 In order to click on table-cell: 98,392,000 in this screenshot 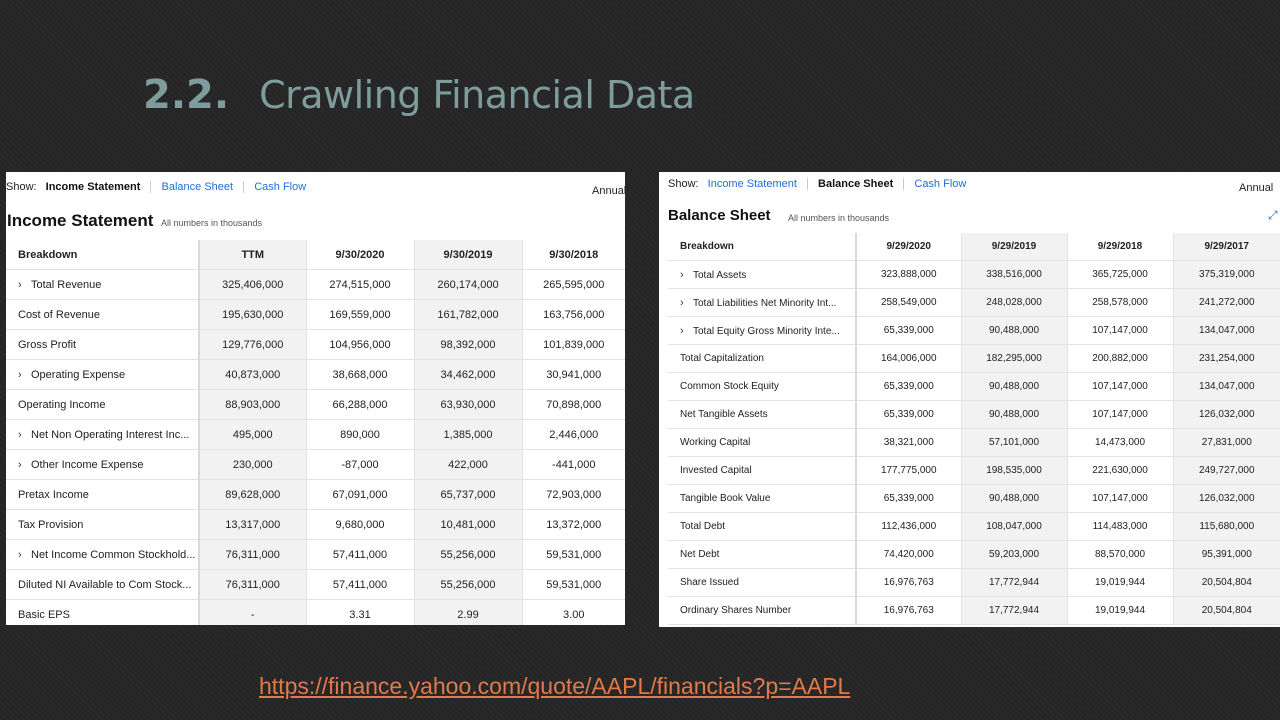, I will do `click(467, 344)`.